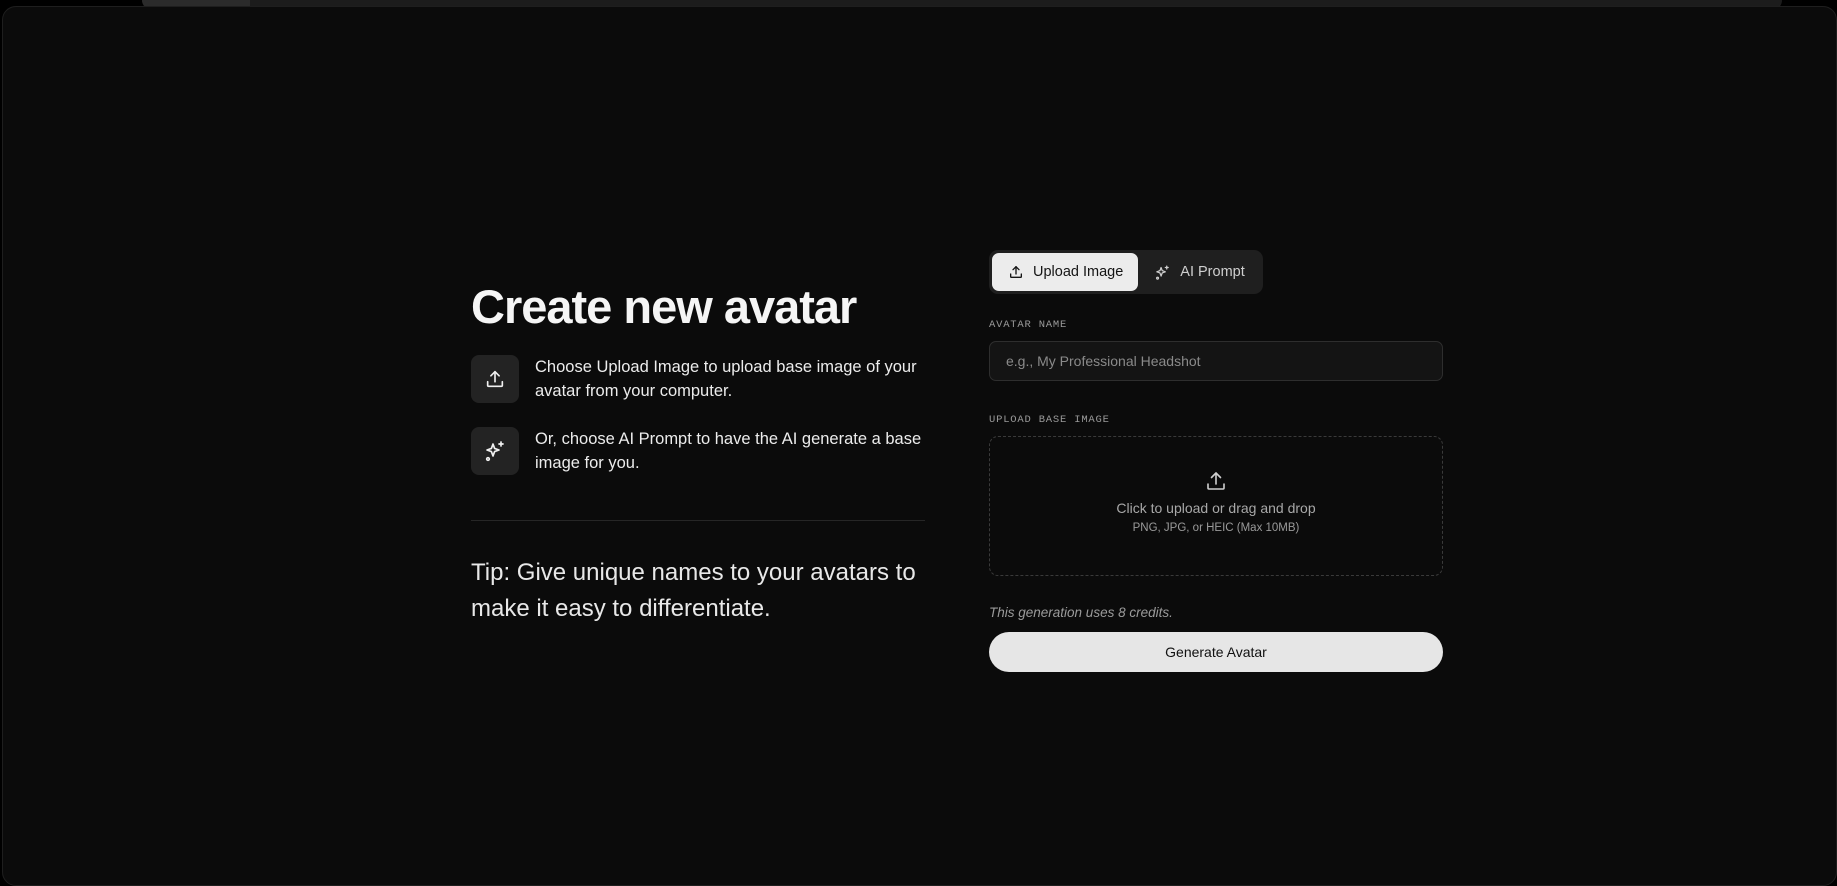 Image resolution: width=1837 pixels, height=886 pixels. What do you see at coordinates (664, 306) in the screenshot?
I see `page-title: Create new avatar` at bounding box center [664, 306].